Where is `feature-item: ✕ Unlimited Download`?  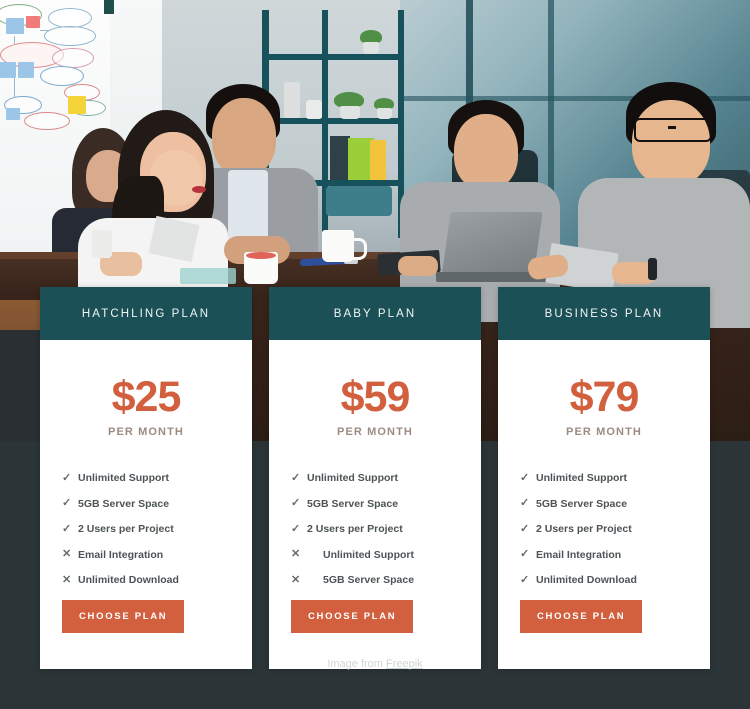
feature-item: ✕ Unlimited Download is located at coordinates (146, 580).